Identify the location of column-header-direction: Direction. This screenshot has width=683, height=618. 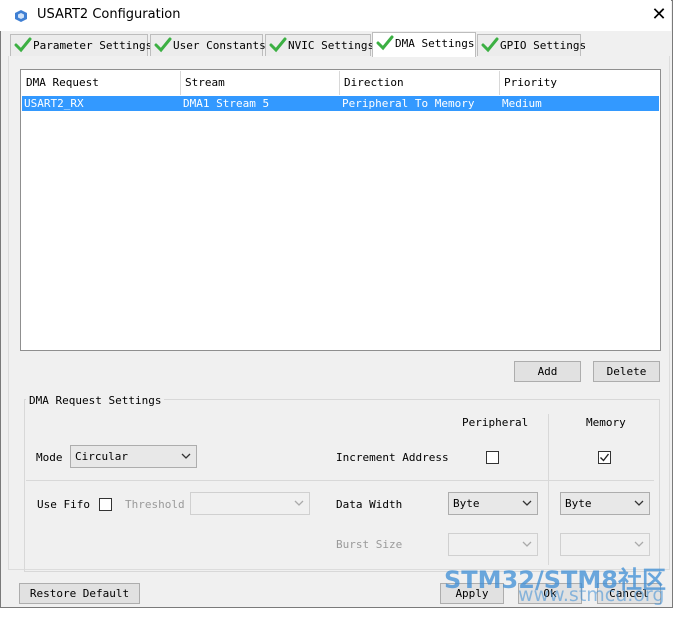
(420, 83).